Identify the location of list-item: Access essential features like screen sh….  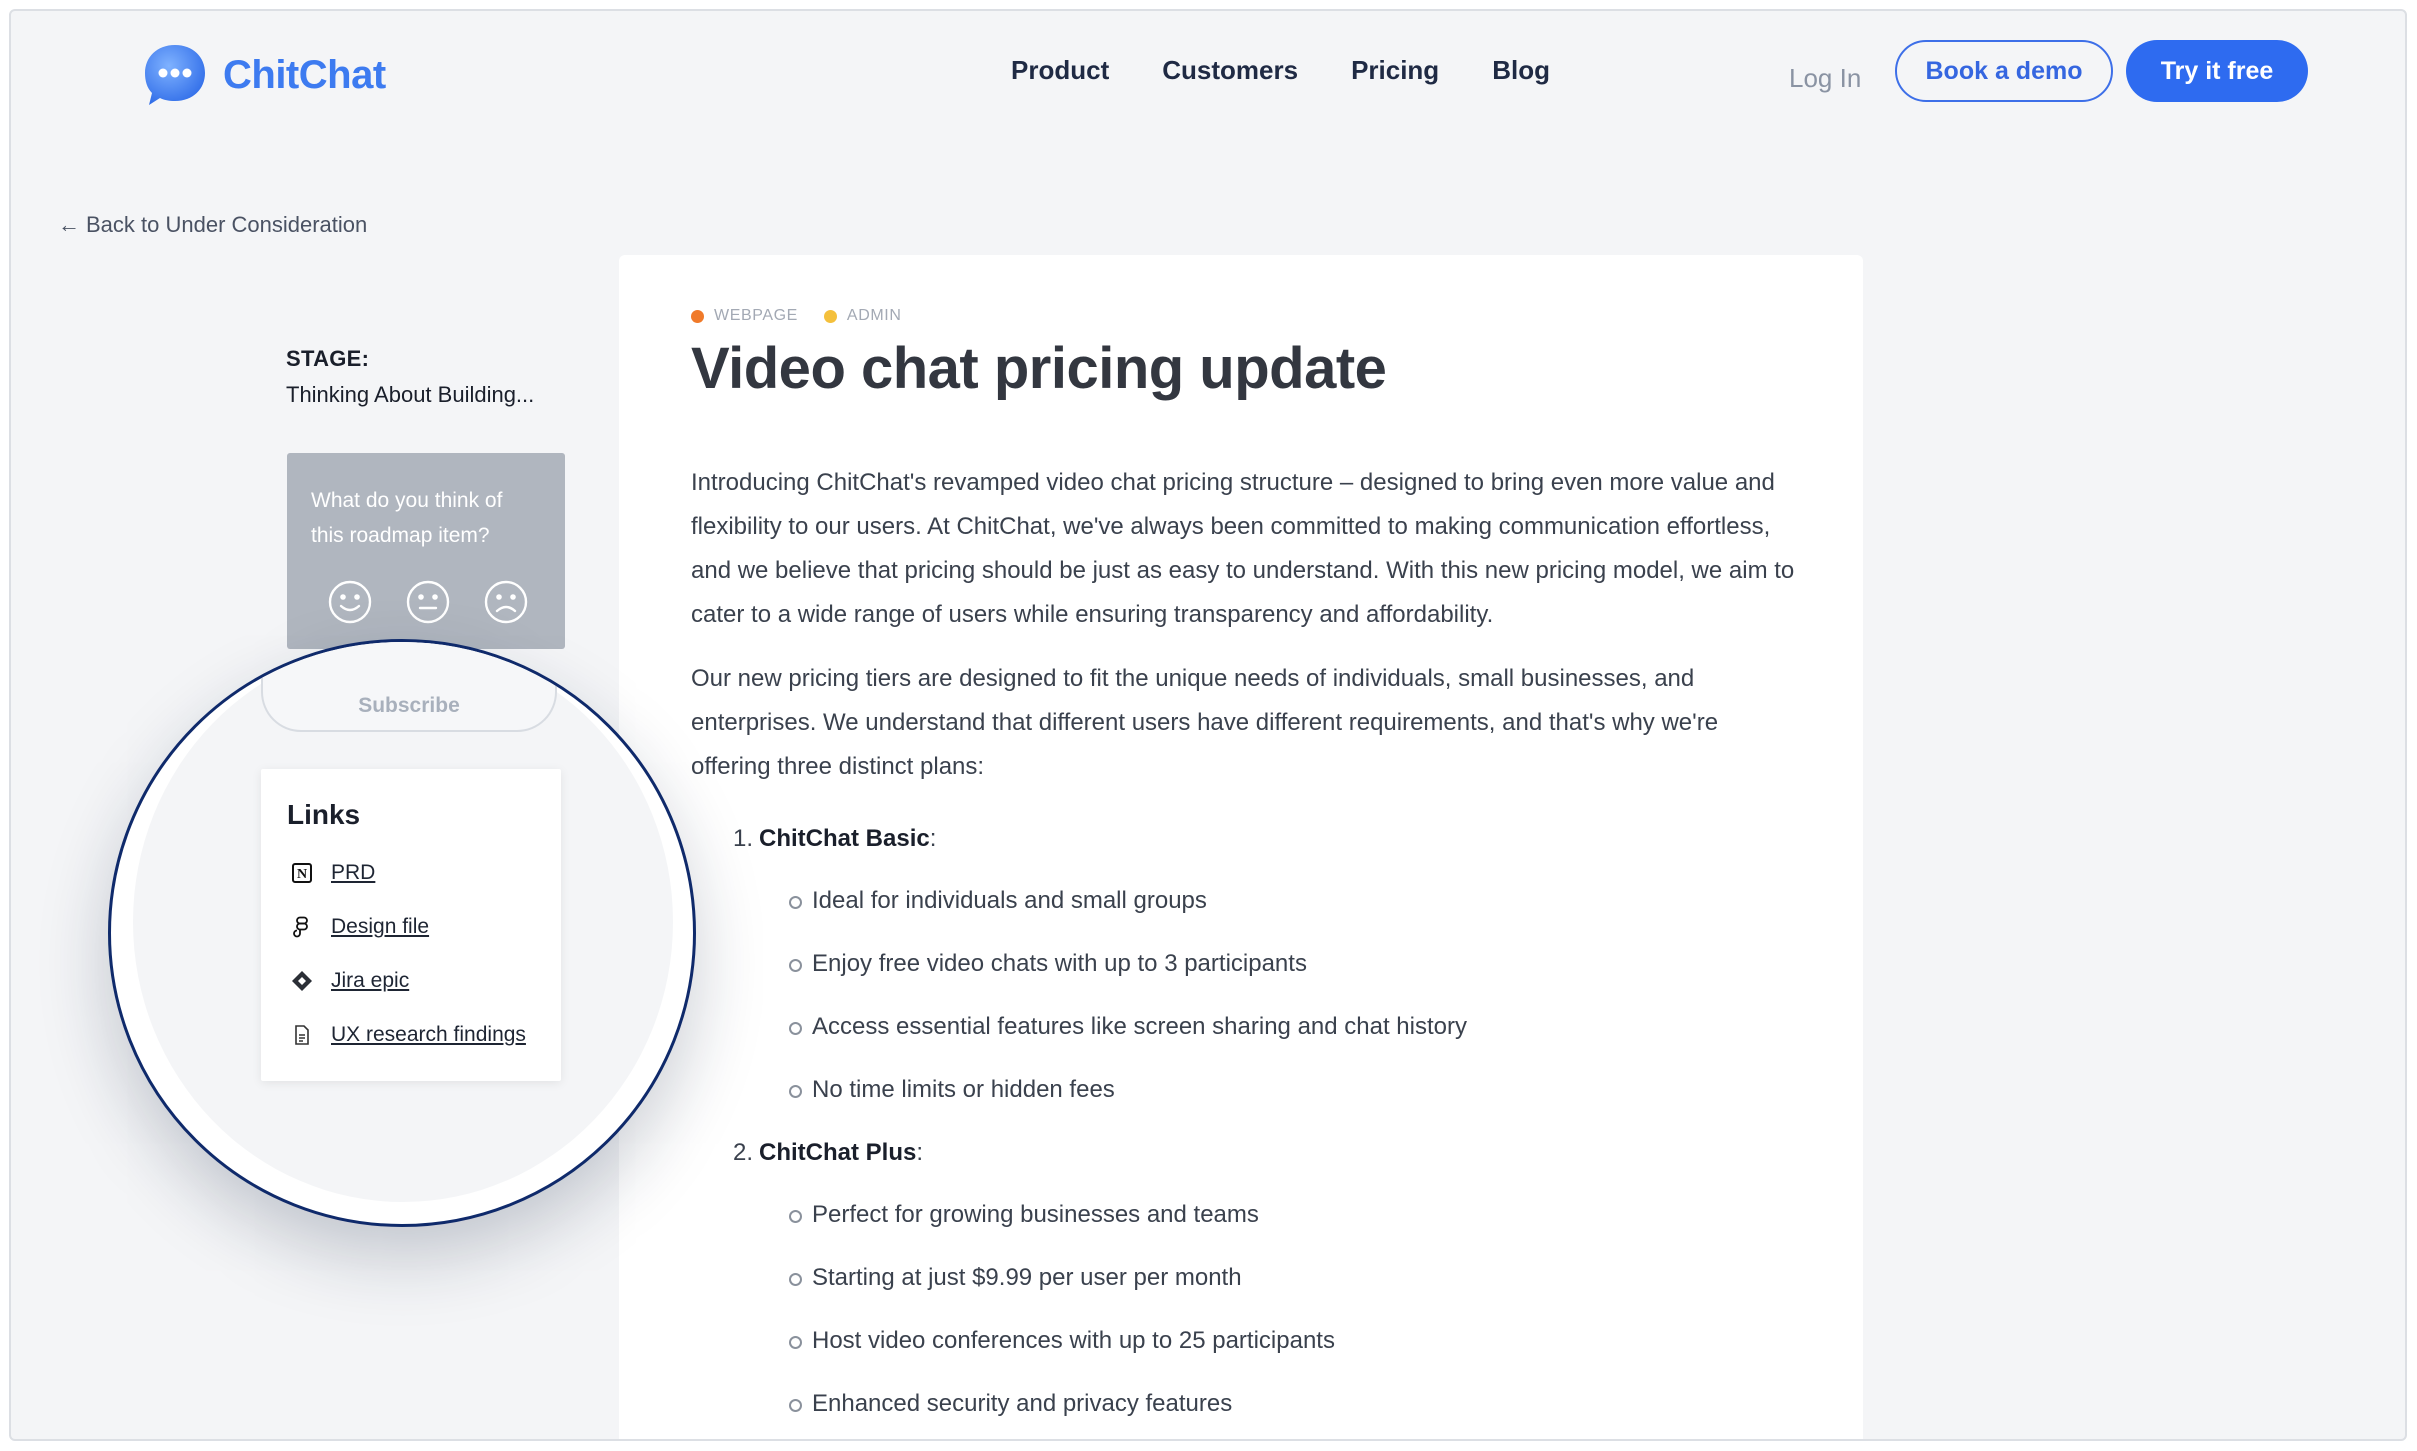
(1295, 1027).